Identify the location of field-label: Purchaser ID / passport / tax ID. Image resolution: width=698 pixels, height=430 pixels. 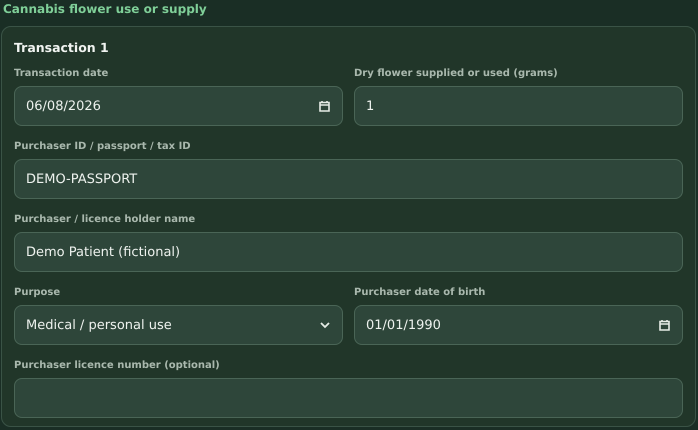
(103, 146).